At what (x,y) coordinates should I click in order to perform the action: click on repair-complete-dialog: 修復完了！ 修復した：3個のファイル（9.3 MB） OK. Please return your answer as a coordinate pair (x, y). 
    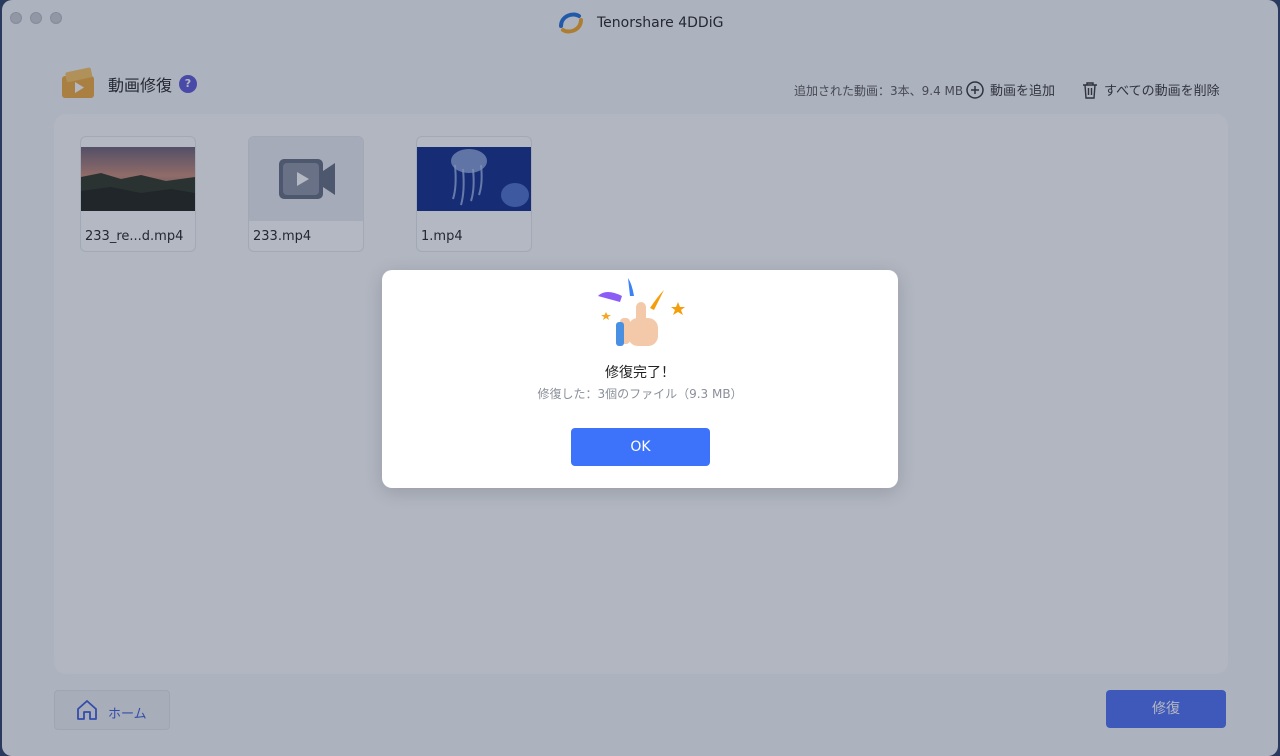
    Looking at the image, I should click on (640, 379).